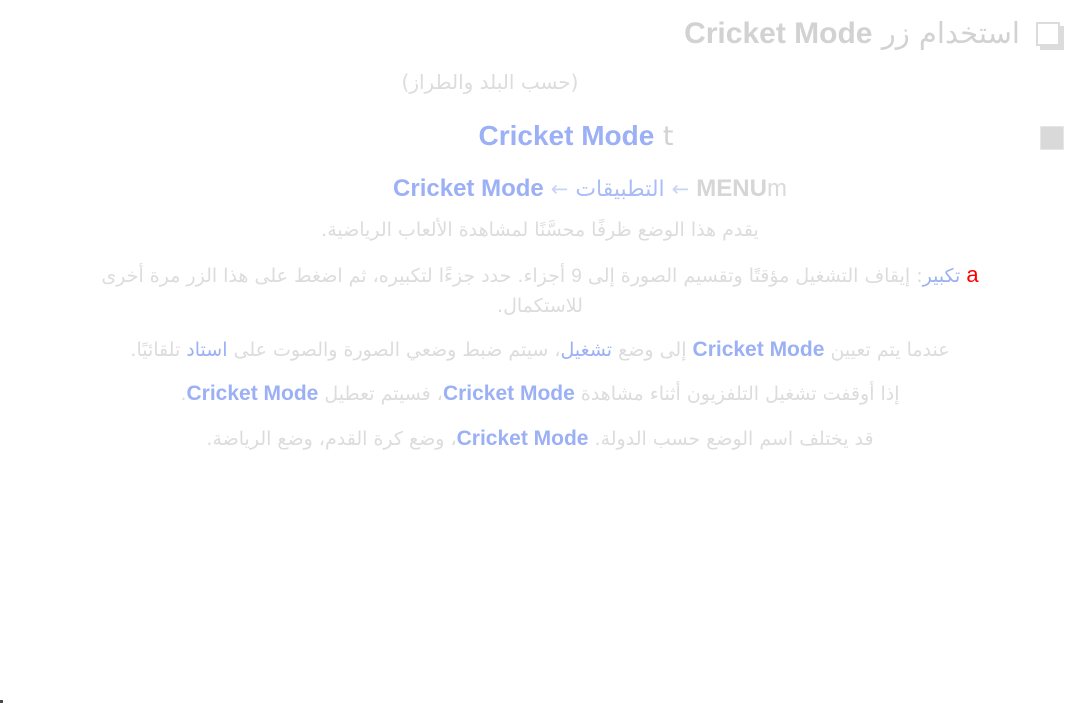  I want to click on filled-square-icon, so click(1052, 138).